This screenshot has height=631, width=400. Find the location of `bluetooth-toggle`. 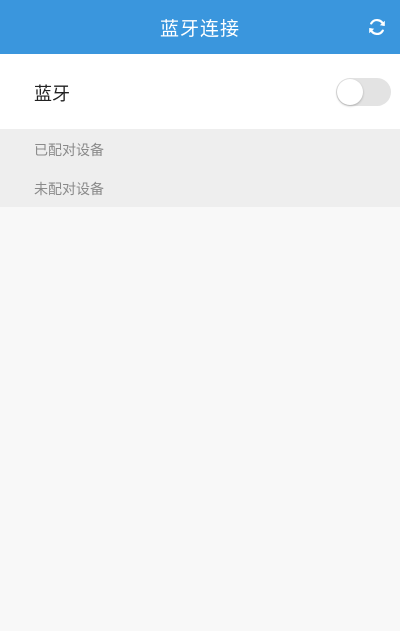

bluetooth-toggle is located at coordinates (363, 92).